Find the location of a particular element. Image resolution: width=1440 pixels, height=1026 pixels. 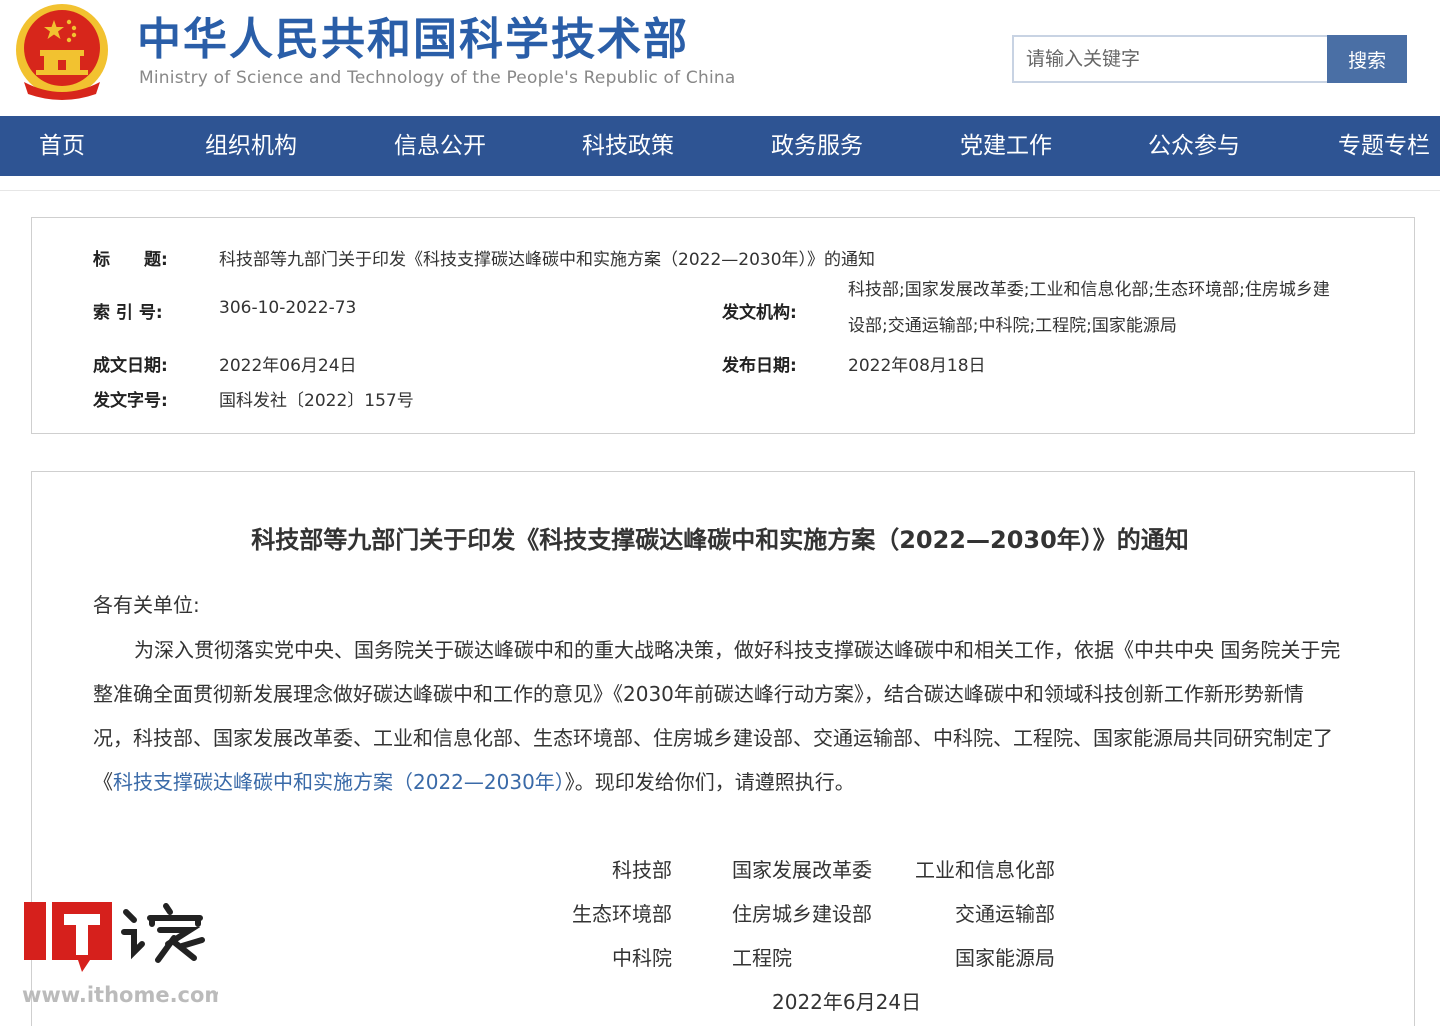

meta-title-label: 标 题: is located at coordinates (130, 260).